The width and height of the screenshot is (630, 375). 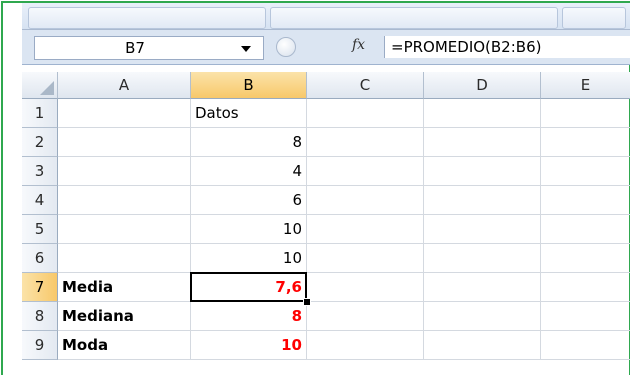 I want to click on select-all-triangle-icon, so click(x=47, y=88).